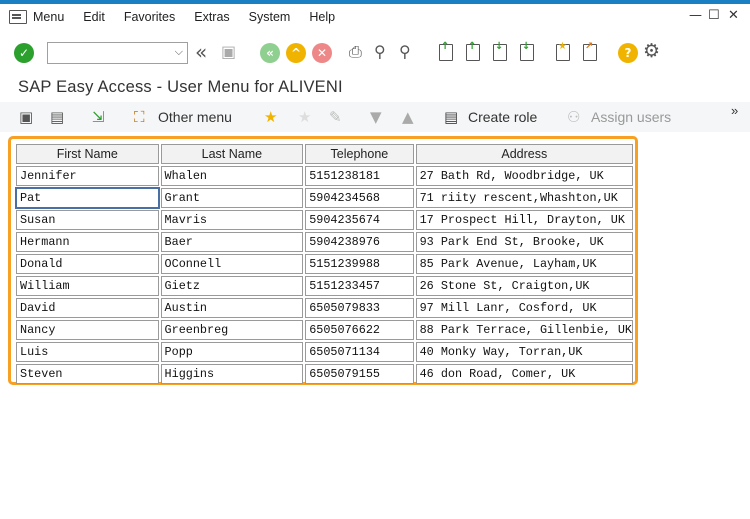  Describe the element at coordinates (87, 242) in the screenshot. I see `first-name-cell: Hermann` at that location.